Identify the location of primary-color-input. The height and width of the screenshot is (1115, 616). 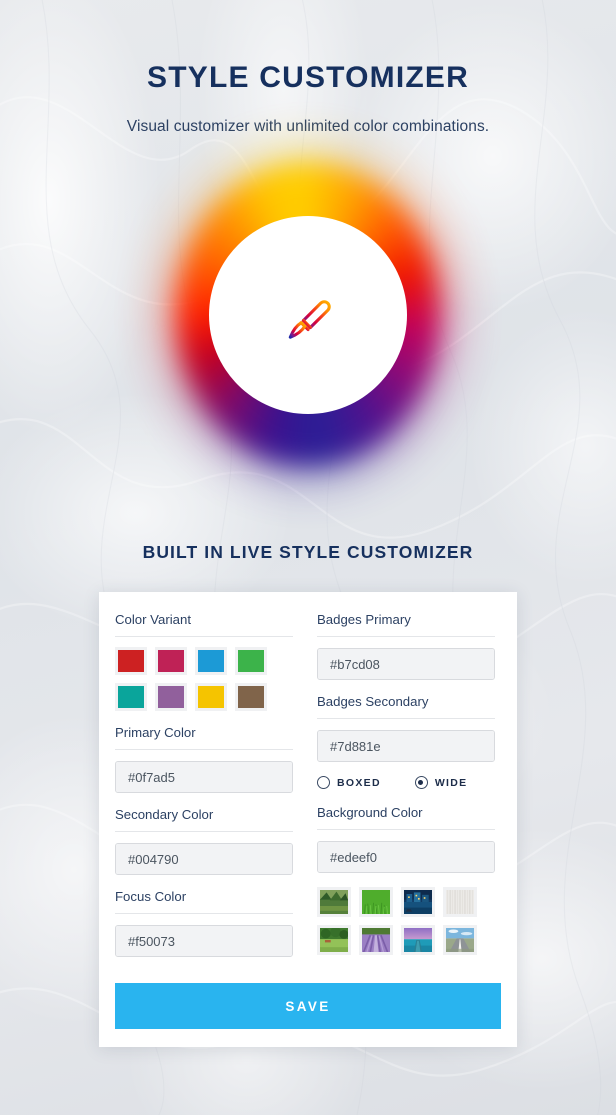
(204, 777).